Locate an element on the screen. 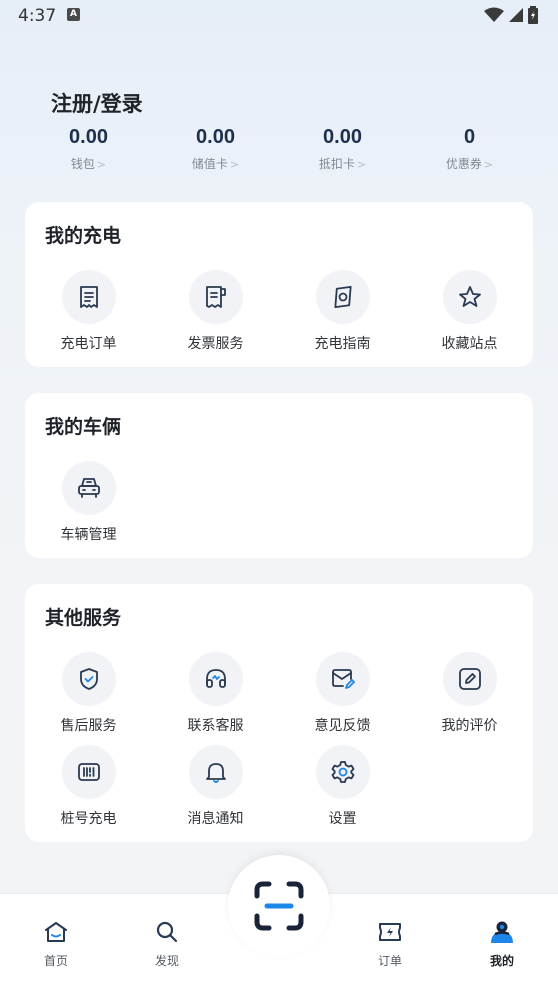 Image resolution: width=558 pixels, height=993 pixels. car-icon is located at coordinates (88, 488).